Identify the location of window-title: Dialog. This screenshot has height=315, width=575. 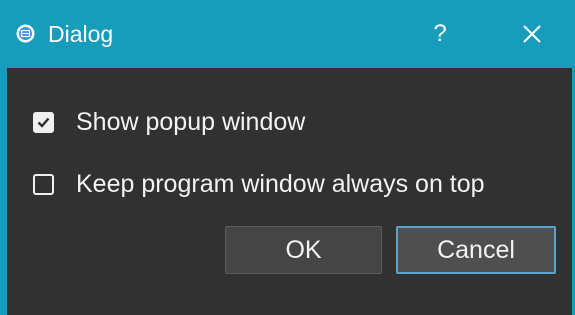
(81, 34).